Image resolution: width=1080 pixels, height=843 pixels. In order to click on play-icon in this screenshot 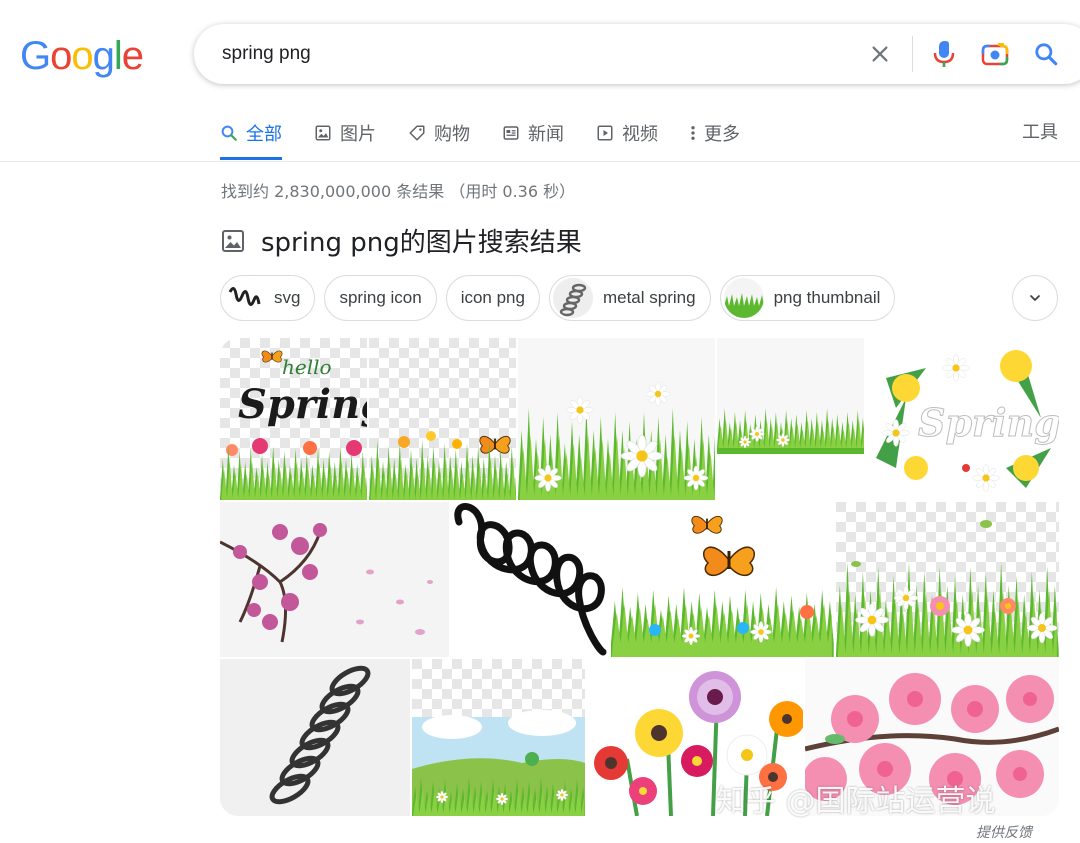, I will do `click(605, 133)`.